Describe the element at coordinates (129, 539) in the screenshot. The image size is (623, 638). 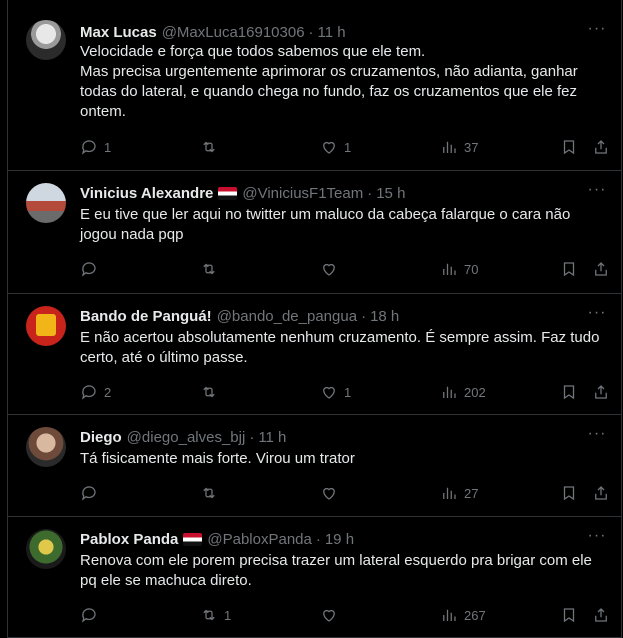
I see `author-name: Pablox Panda` at that location.